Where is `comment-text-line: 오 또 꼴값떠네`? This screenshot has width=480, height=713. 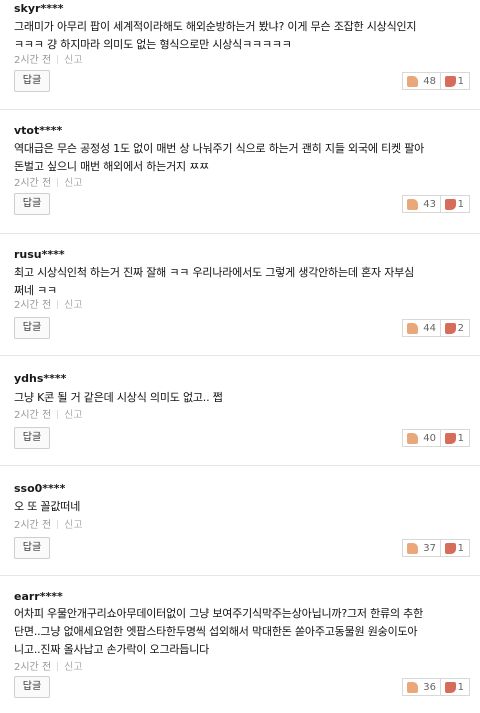 comment-text-line: 오 또 꼴값떠네 is located at coordinates (47, 506).